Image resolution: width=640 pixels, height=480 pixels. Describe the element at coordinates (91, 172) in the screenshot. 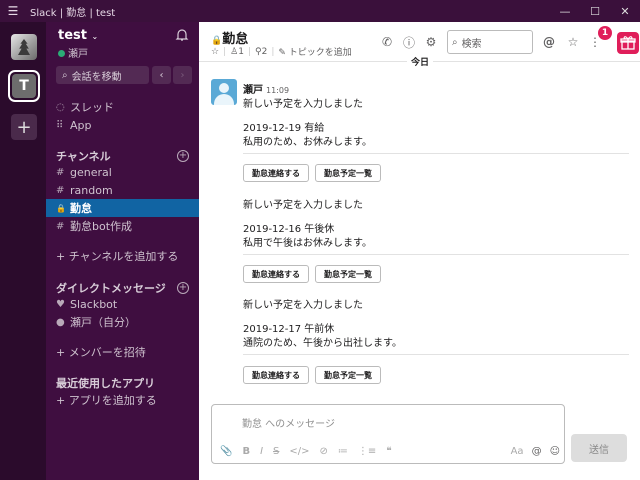

I see `sidebar-item-label: general` at that location.